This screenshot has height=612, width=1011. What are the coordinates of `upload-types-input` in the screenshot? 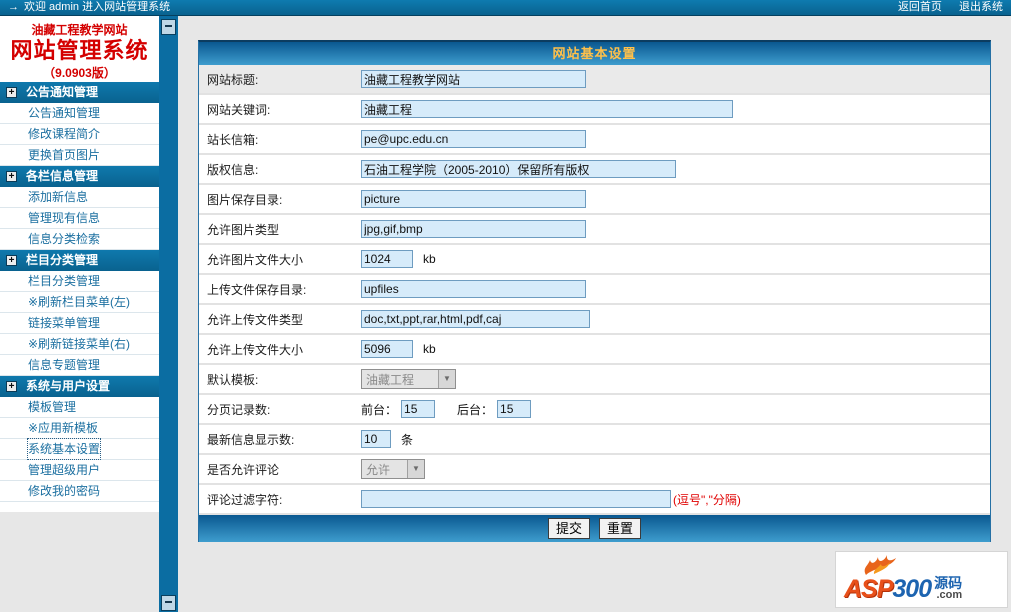 It's located at (475, 319).